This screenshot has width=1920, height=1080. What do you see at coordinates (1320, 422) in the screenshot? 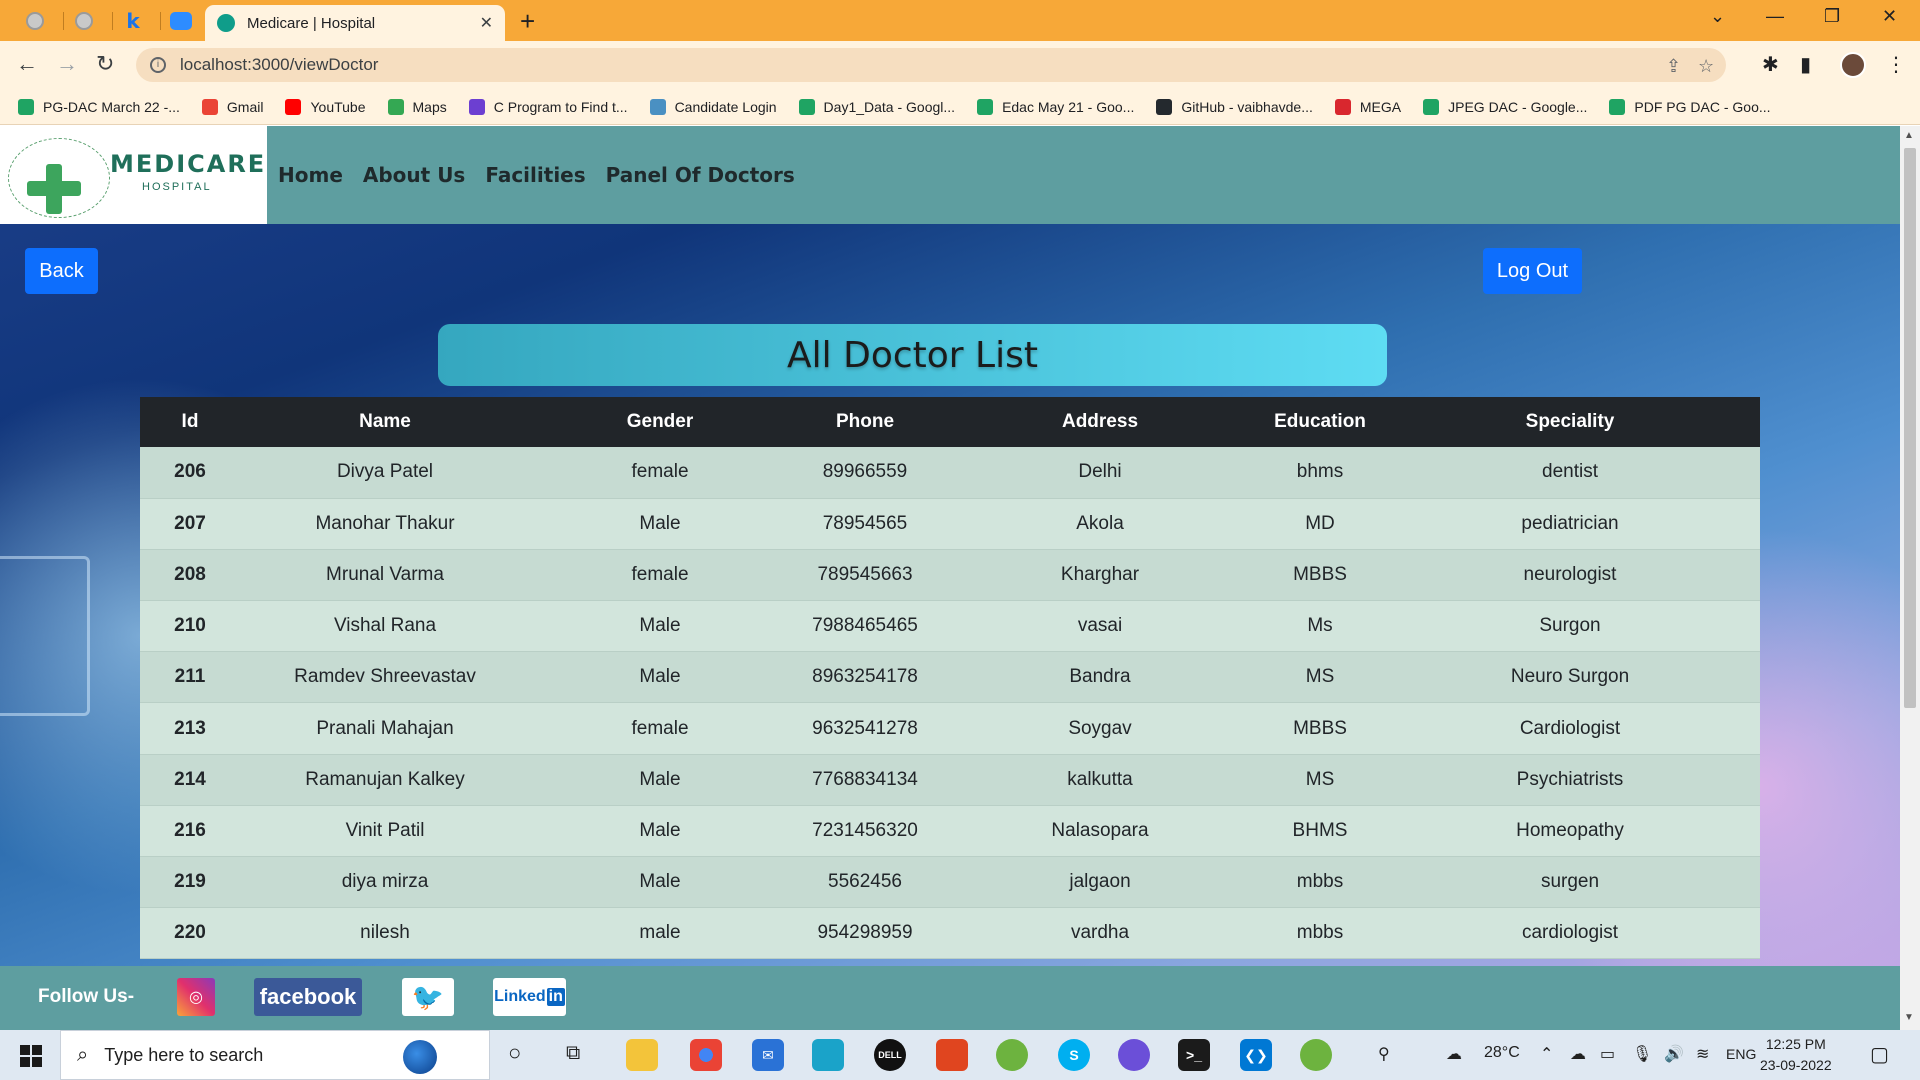
I see `column-header: Education` at bounding box center [1320, 422].